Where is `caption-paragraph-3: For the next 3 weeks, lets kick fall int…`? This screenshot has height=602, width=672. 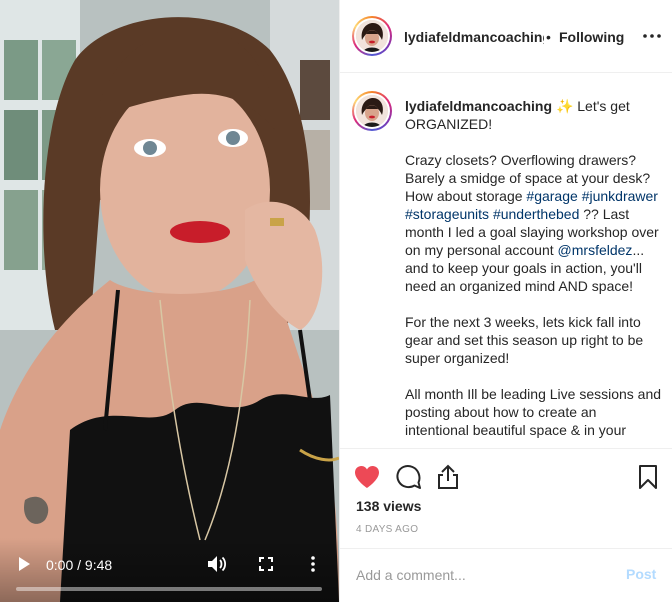
caption-paragraph-3: For the next 3 weeks, lets kick fall int… is located at coordinates (524, 340).